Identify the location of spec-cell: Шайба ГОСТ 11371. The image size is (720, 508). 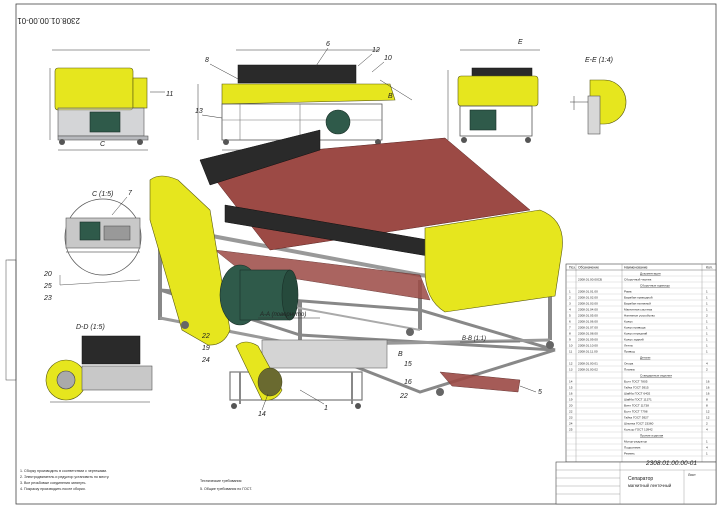
(638, 399).